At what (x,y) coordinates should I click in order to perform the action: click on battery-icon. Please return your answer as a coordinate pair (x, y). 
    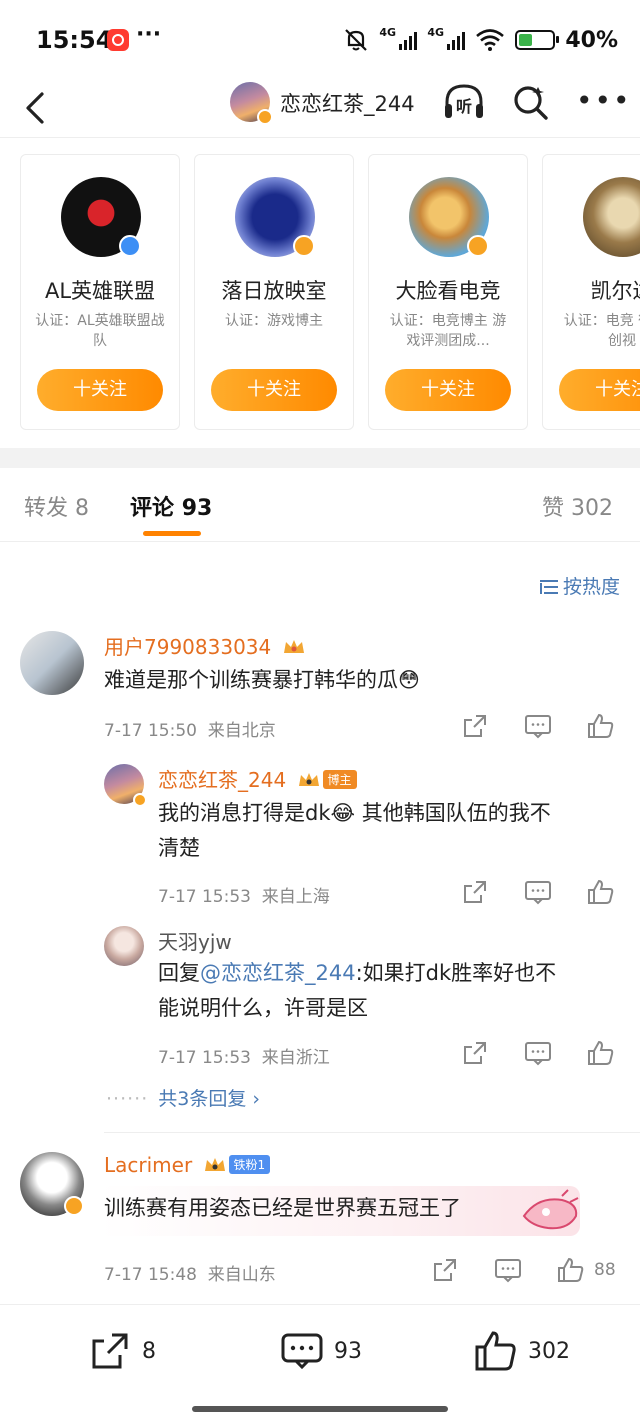
    Looking at the image, I should click on (537, 40).